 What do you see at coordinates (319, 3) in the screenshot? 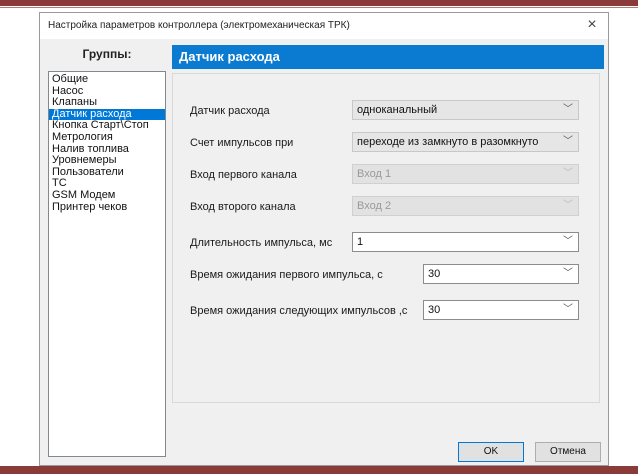
I see `decorative-top-bar` at bounding box center [319, 3].